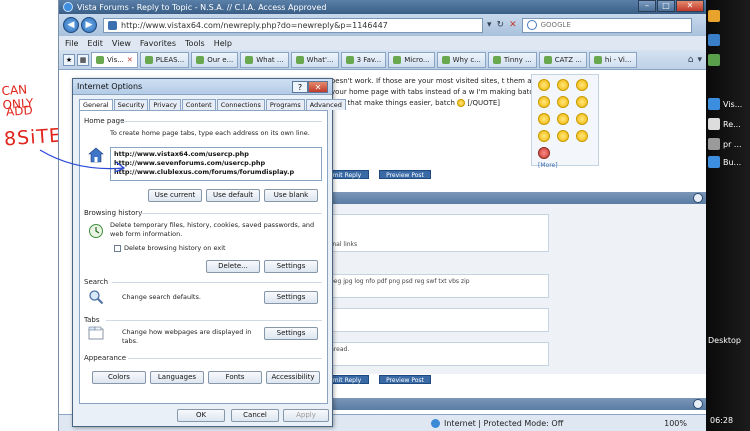 The width and height of the screenshot is (750, 431). What do you see at coordinates (92, 320) in the screenshot?
I see `tabs-heading: Tabs` at bounding box center [92, 320].